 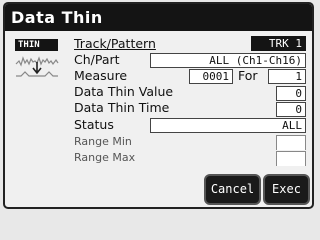 What do you see at coordinates (36, 45) in the screenshot?
I see `mode-tag: THIN` at bounding box center [36, 45].